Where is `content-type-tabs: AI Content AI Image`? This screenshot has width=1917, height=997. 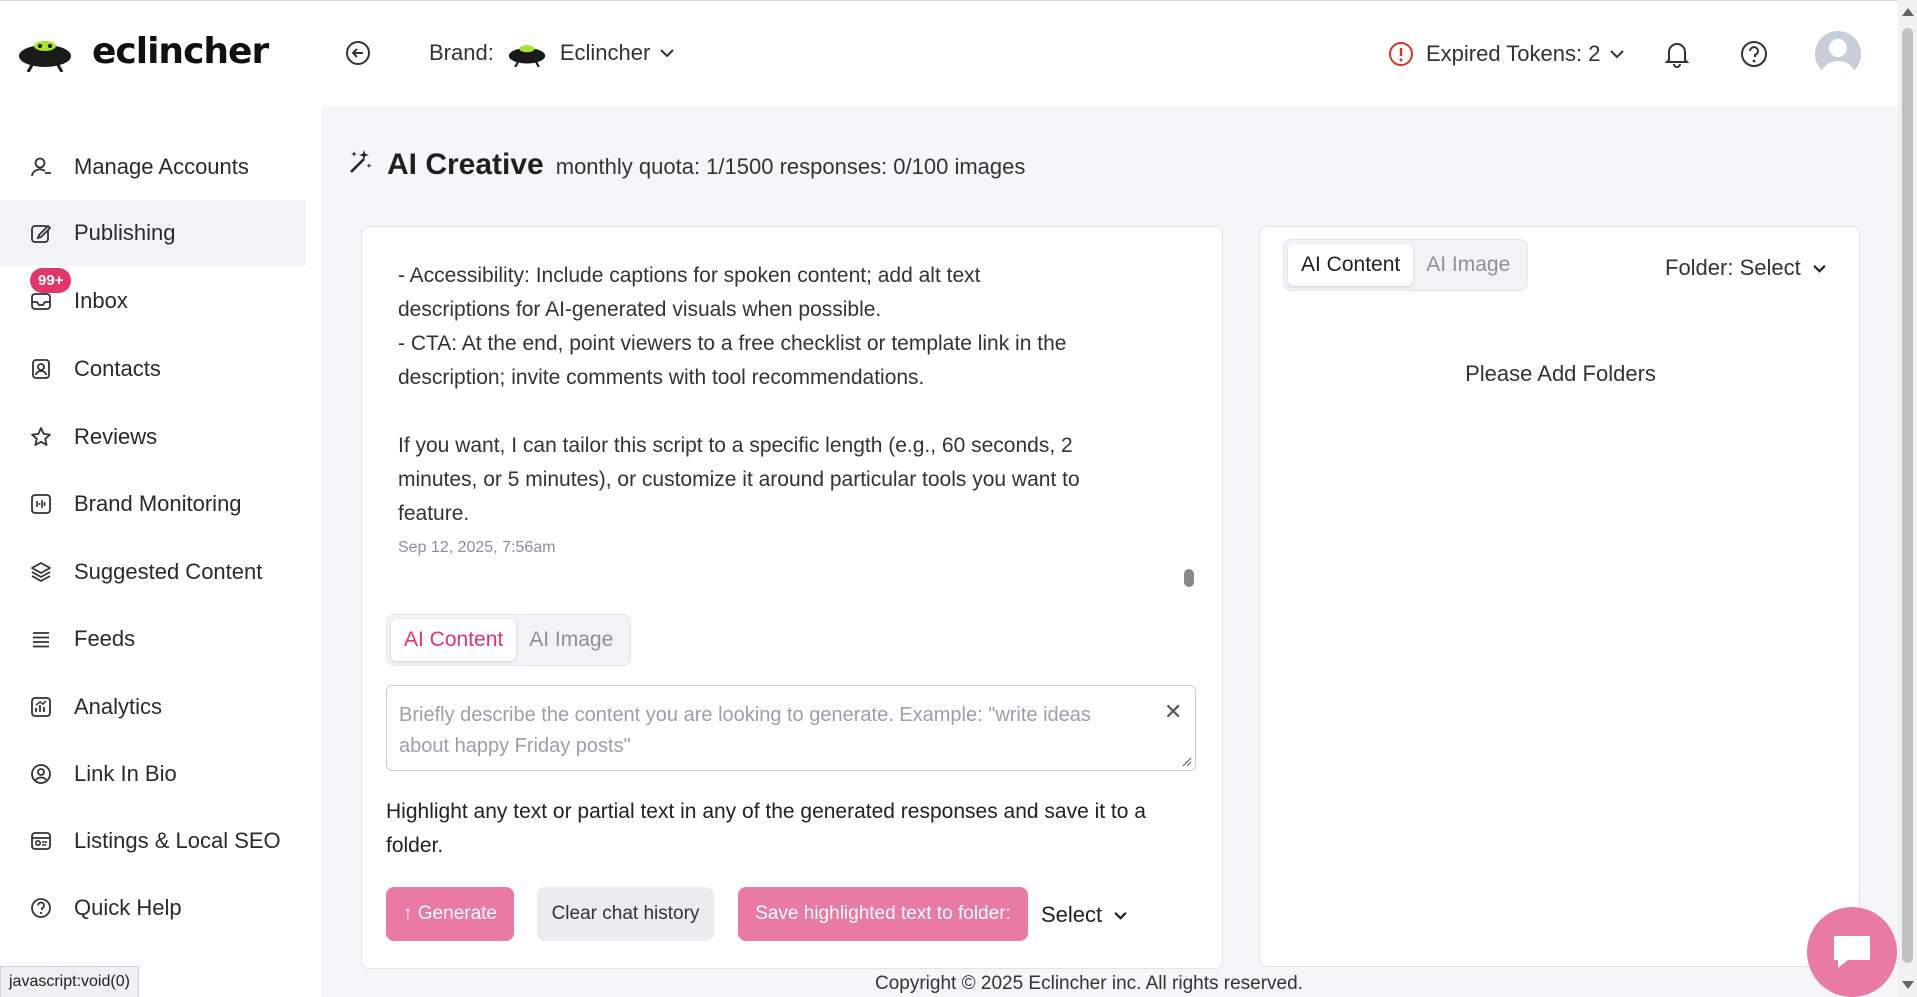 content-type-tabs: AI Content AI Image is located at coordinates (509, 640).